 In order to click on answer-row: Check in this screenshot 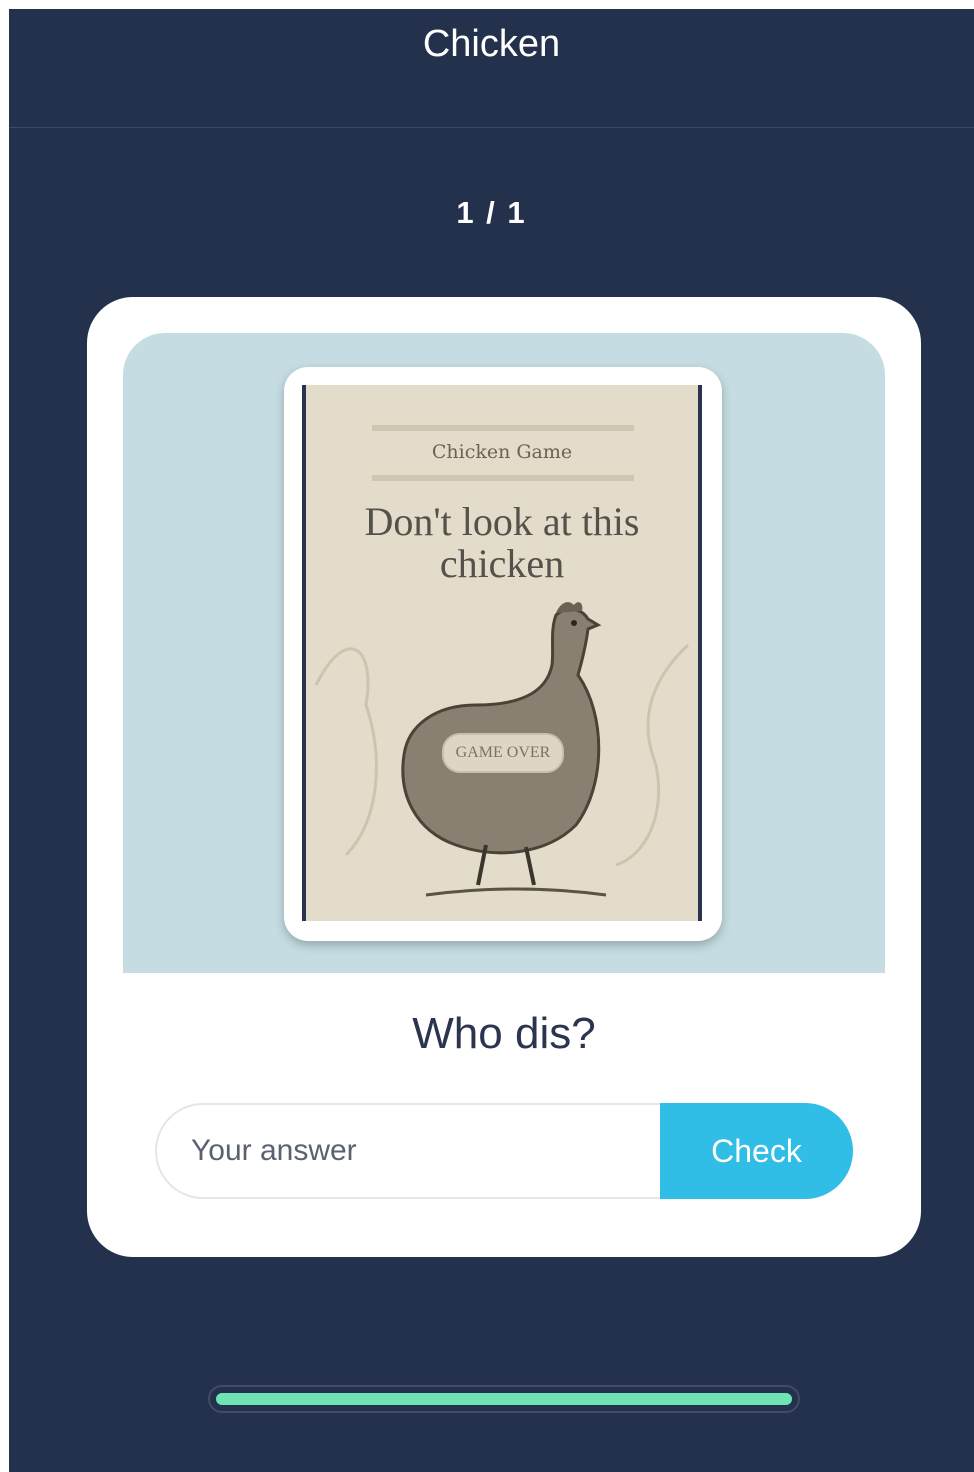, I will do `click(504, 1151)`.